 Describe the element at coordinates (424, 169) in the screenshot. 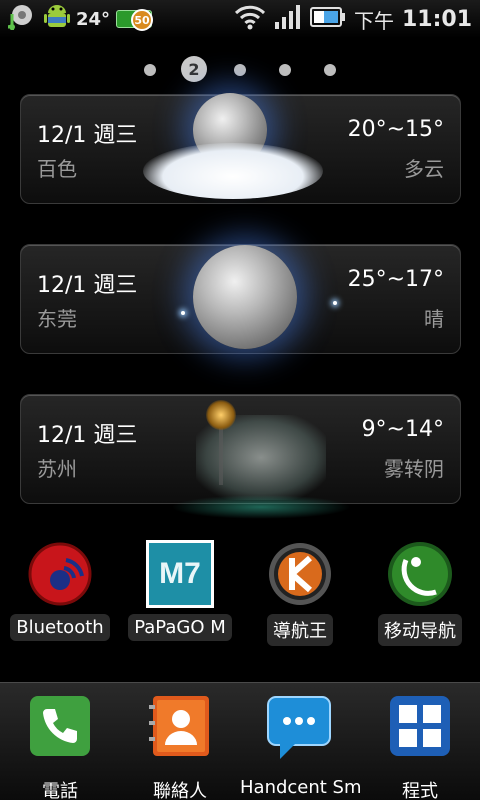

I see `weather-condition: 多云` at that location.